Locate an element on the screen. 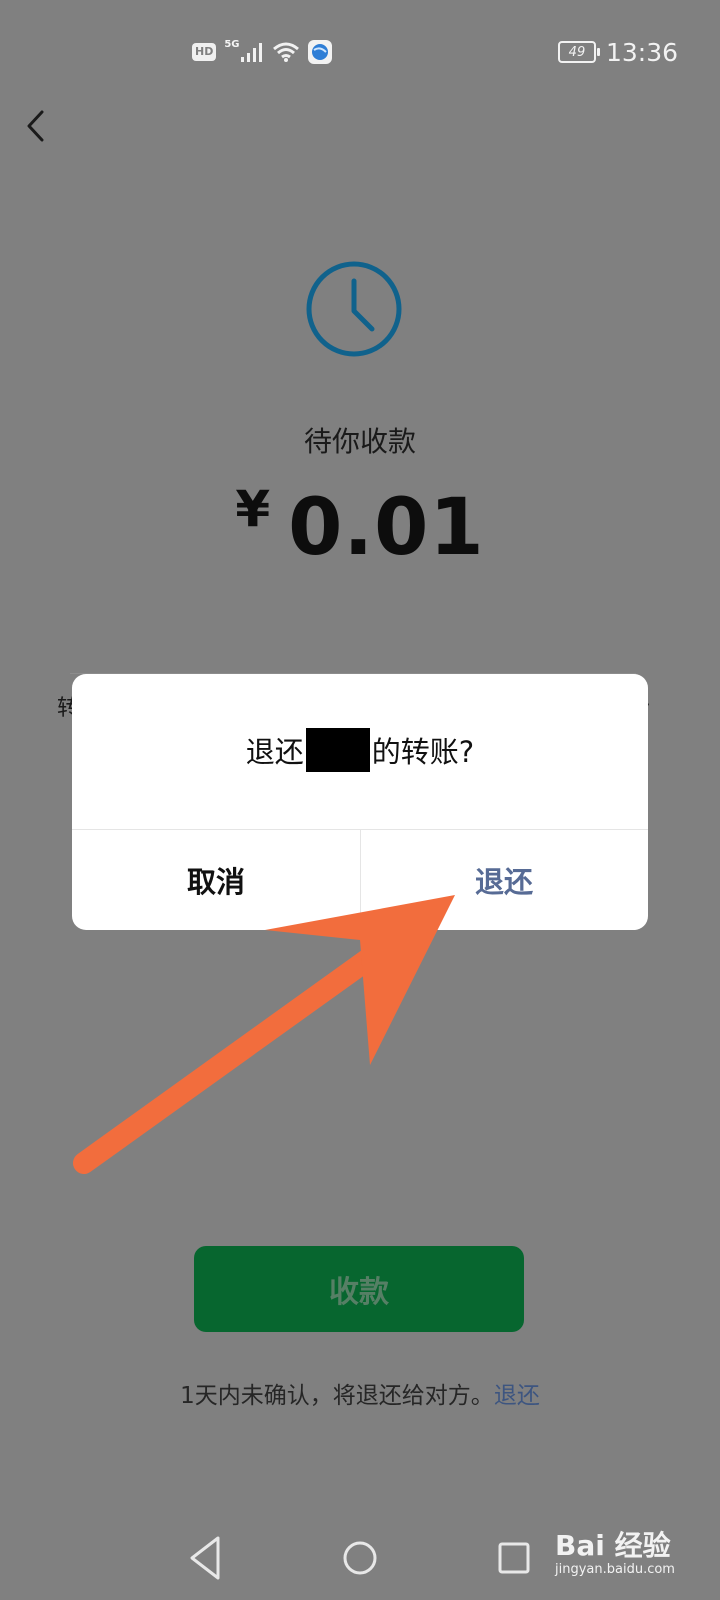 This screenshot has height=1600, width=720. chevron-left-icon is located at coordinates (35, 126).